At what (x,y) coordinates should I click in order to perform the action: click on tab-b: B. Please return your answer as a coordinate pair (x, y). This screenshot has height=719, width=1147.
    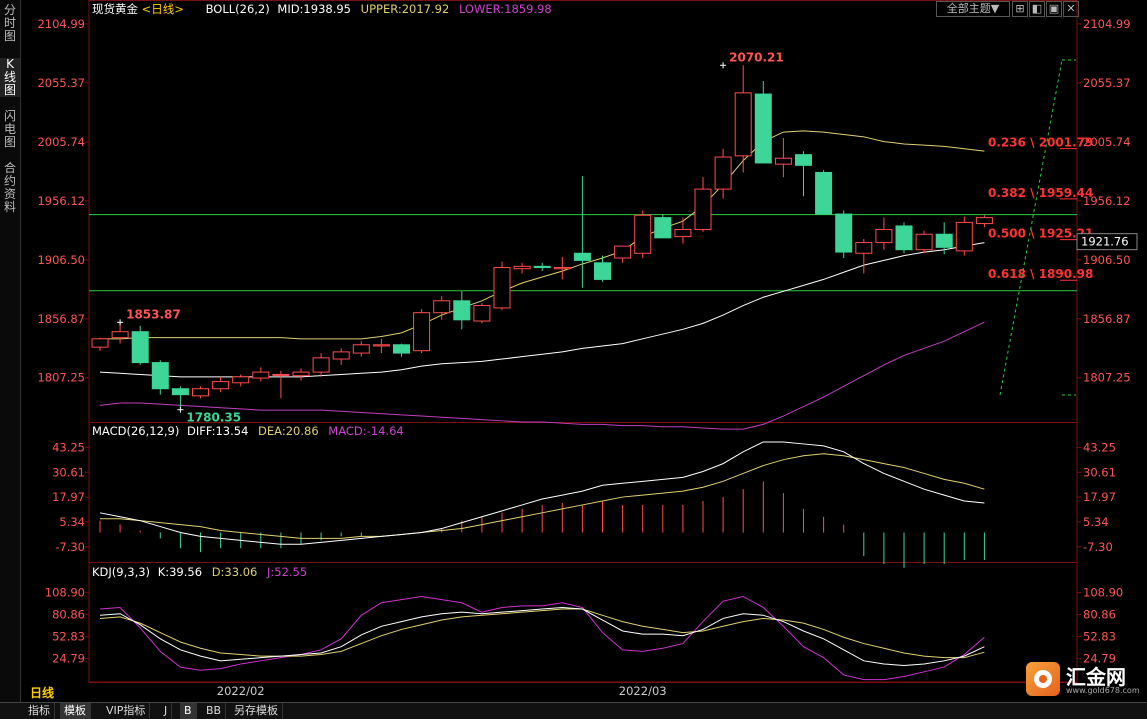
    Looking at the image, I should click on (188, 711).